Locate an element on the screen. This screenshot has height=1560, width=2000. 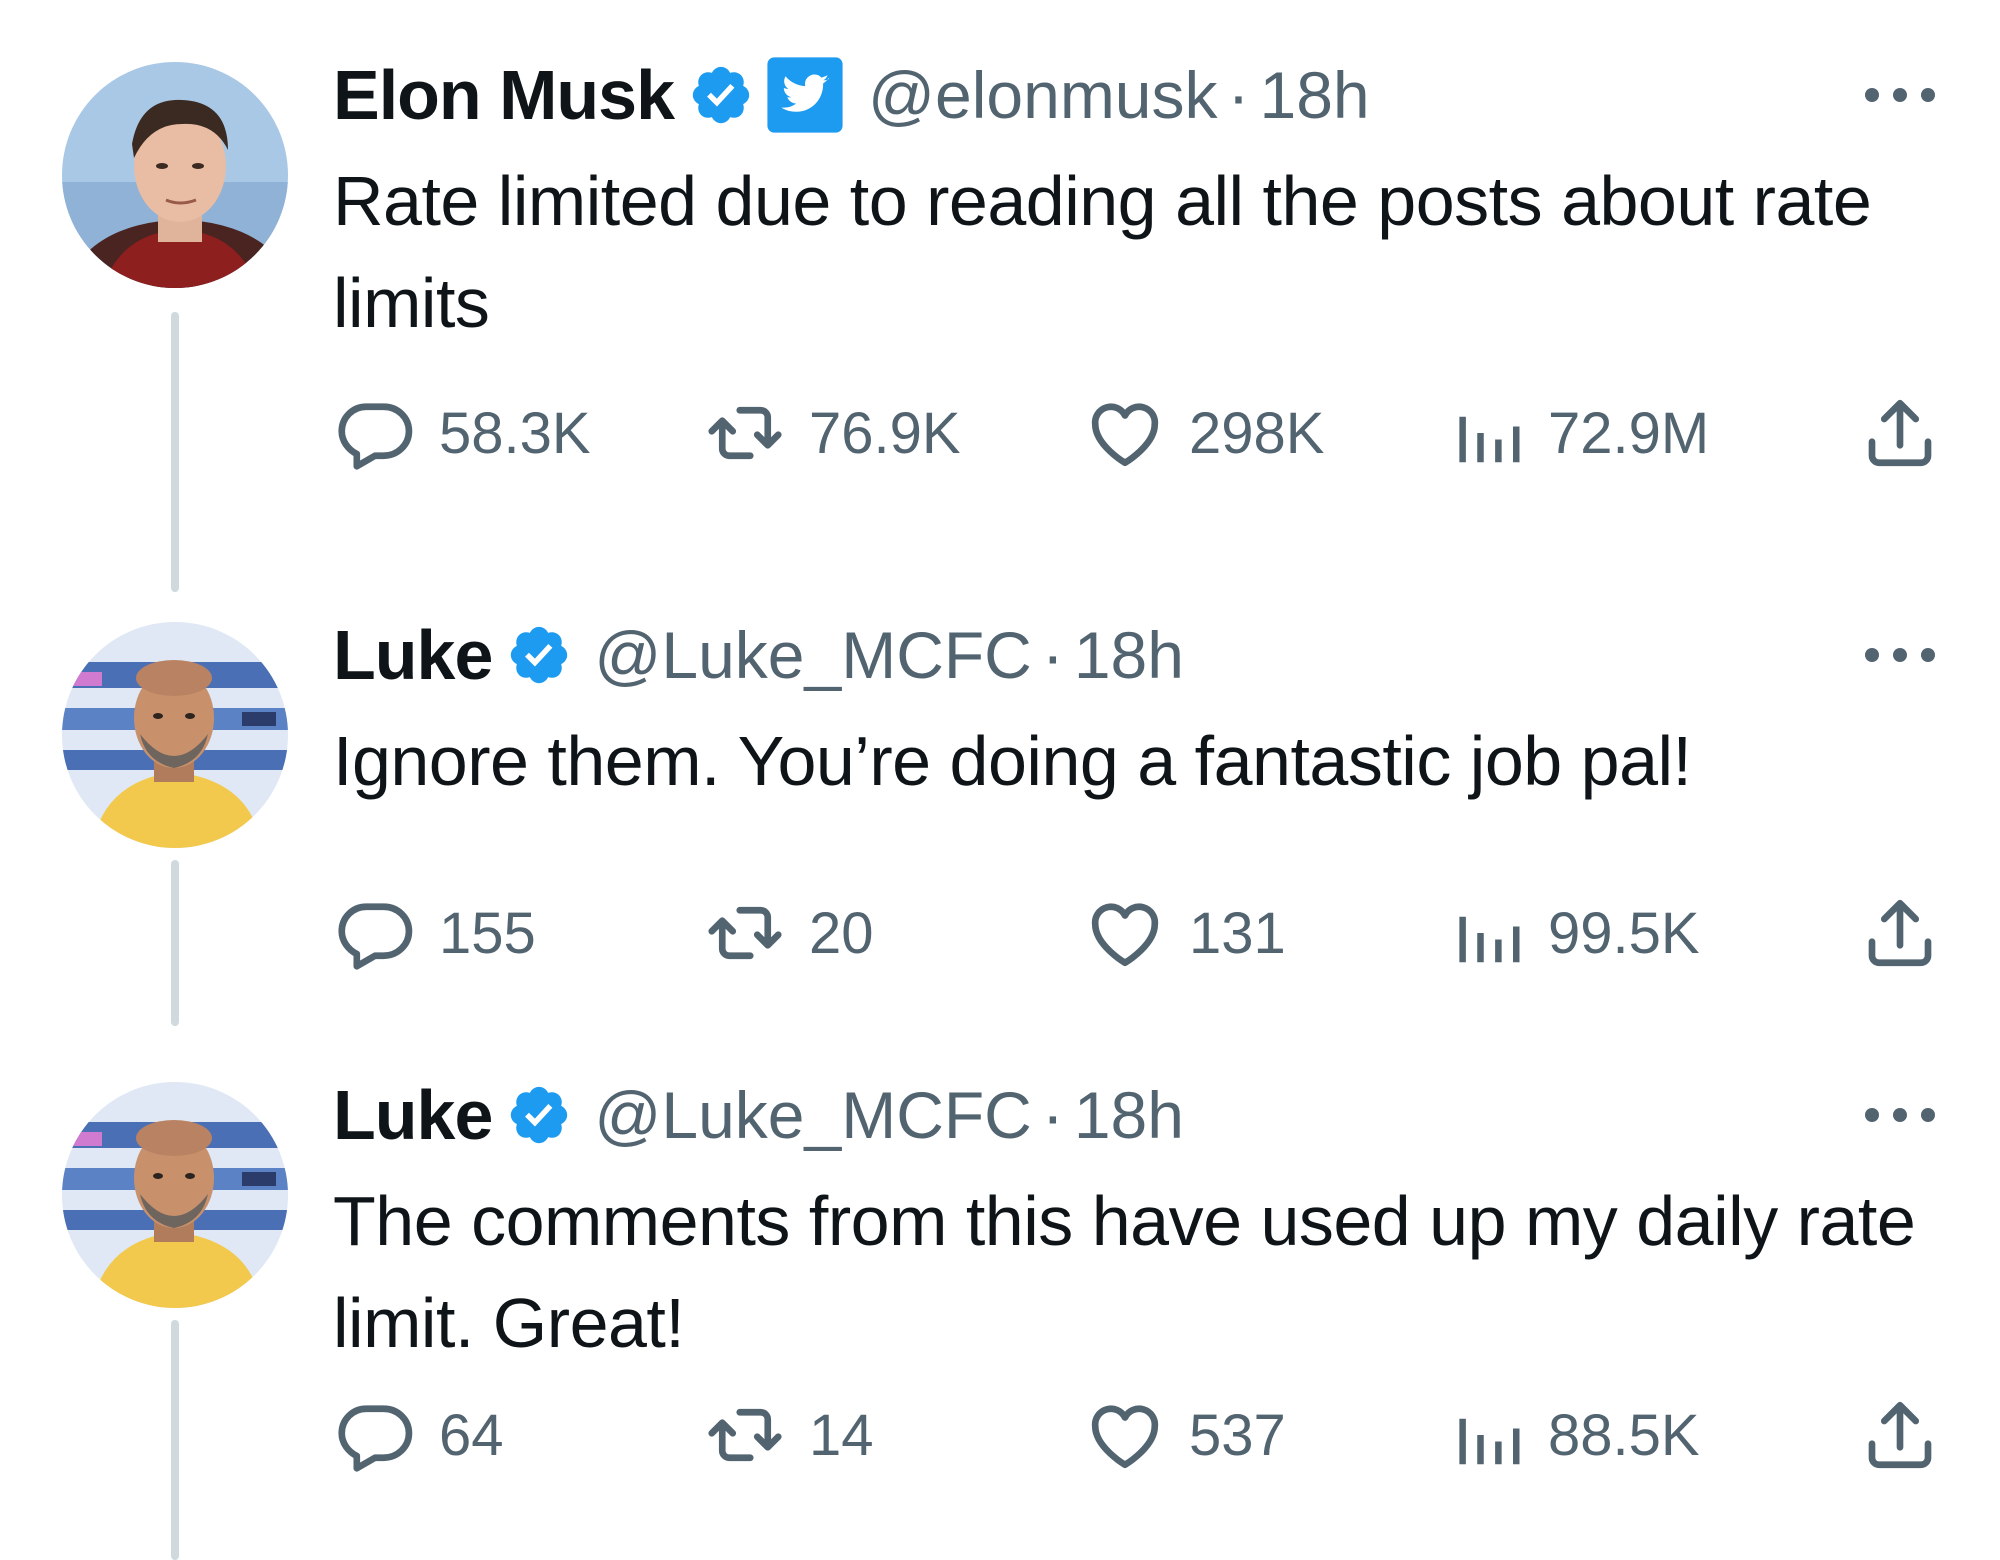
views-button: 88.5K is located at coordinates (1574, 1435).